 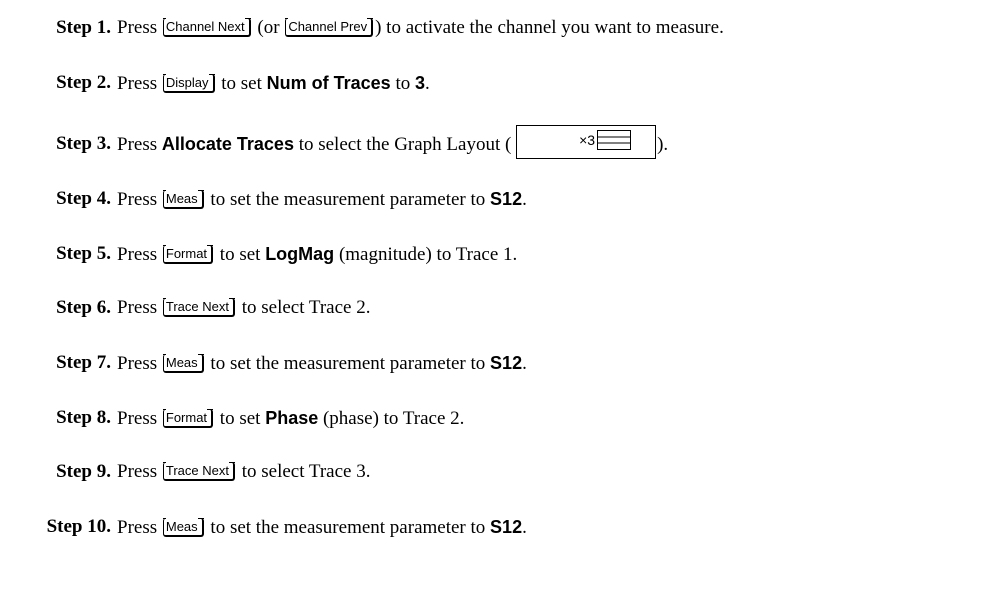 I want to click on step-text-fragment: (or, so click(x=268, y=27).